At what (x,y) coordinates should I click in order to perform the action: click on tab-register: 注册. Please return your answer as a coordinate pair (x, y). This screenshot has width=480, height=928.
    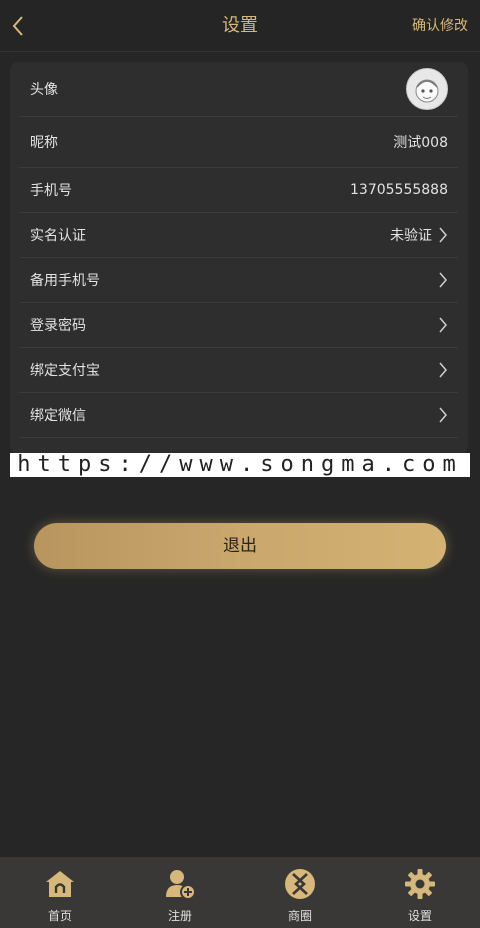
    Looking at the image, I should click on (180, 892).